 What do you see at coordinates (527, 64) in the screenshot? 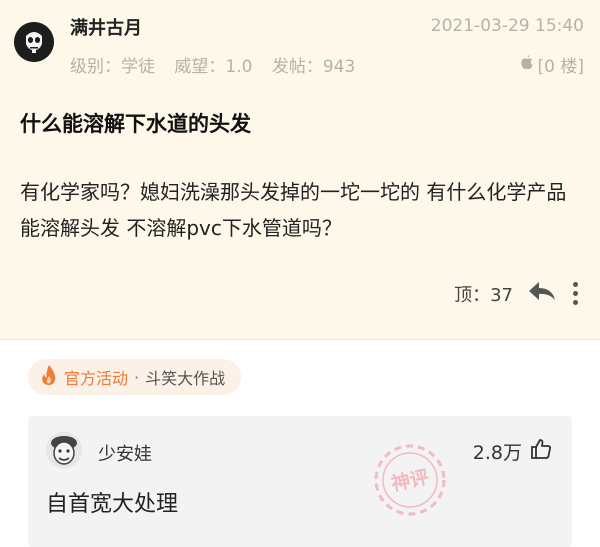
I see `apple-icon` at bounding box center [527, 64].